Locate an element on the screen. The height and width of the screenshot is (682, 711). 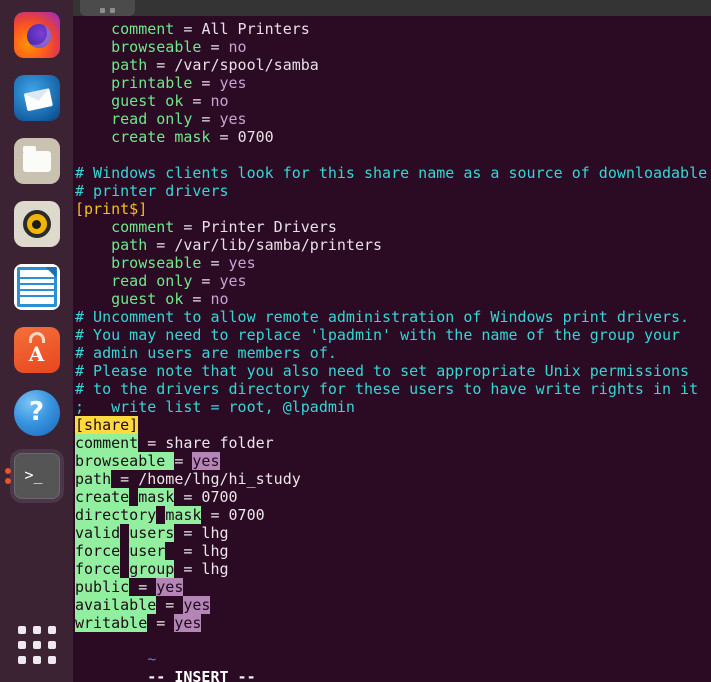
dock-item-rhythmbox is located at coordinates (37, 224).